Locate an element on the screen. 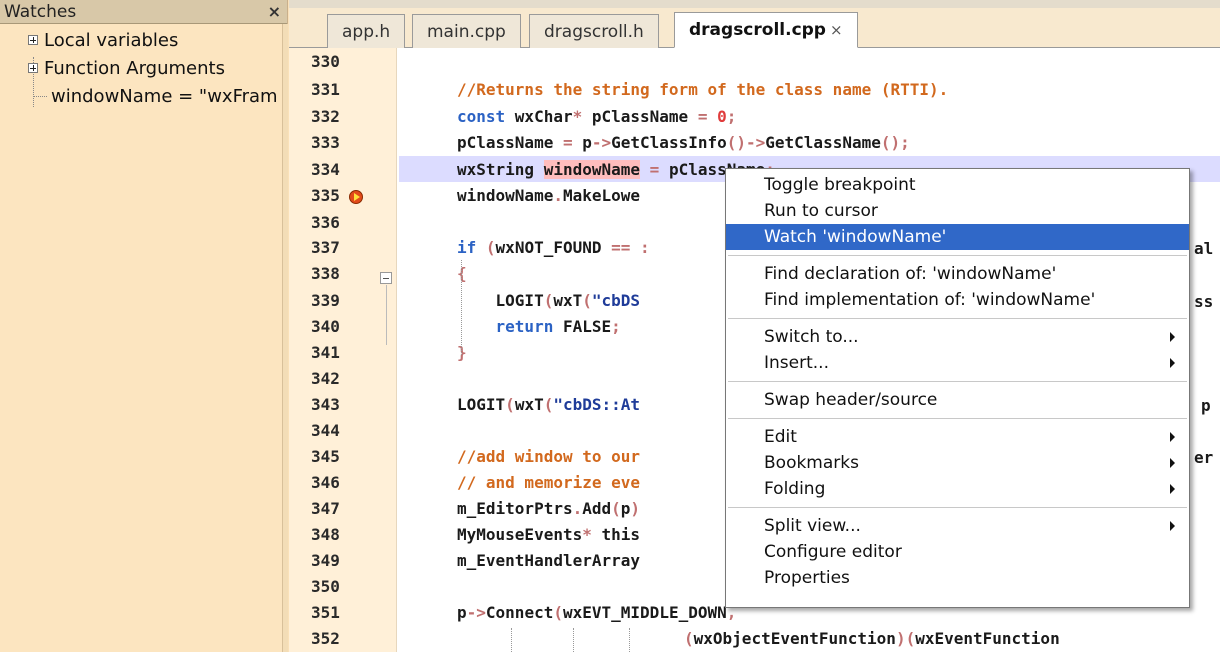  menu-item-label: Folding is located at coordinates (795, 489).